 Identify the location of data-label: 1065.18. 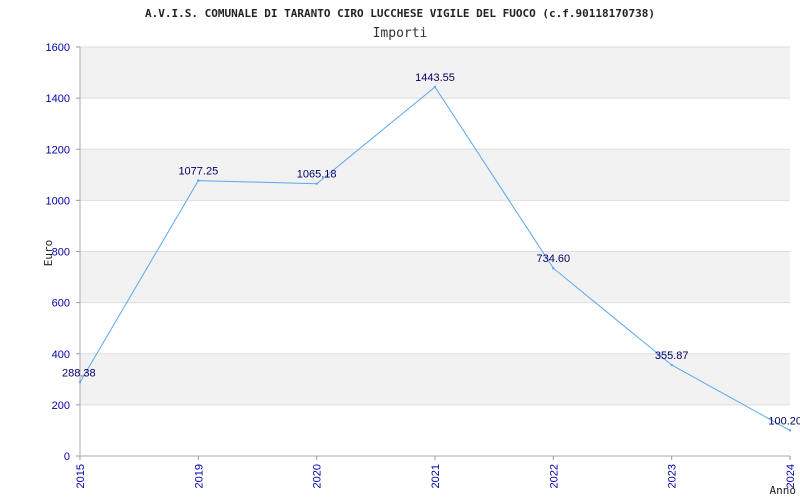
(317, 175).